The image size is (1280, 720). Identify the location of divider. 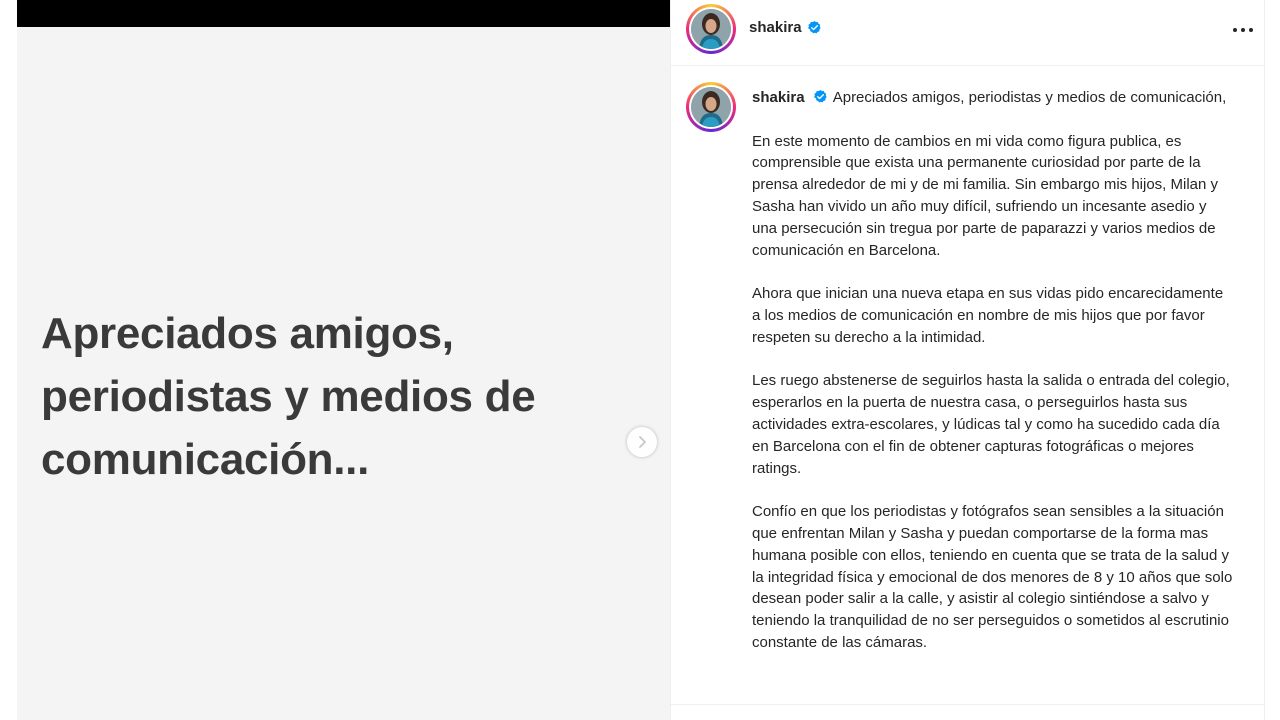
(968, 704).